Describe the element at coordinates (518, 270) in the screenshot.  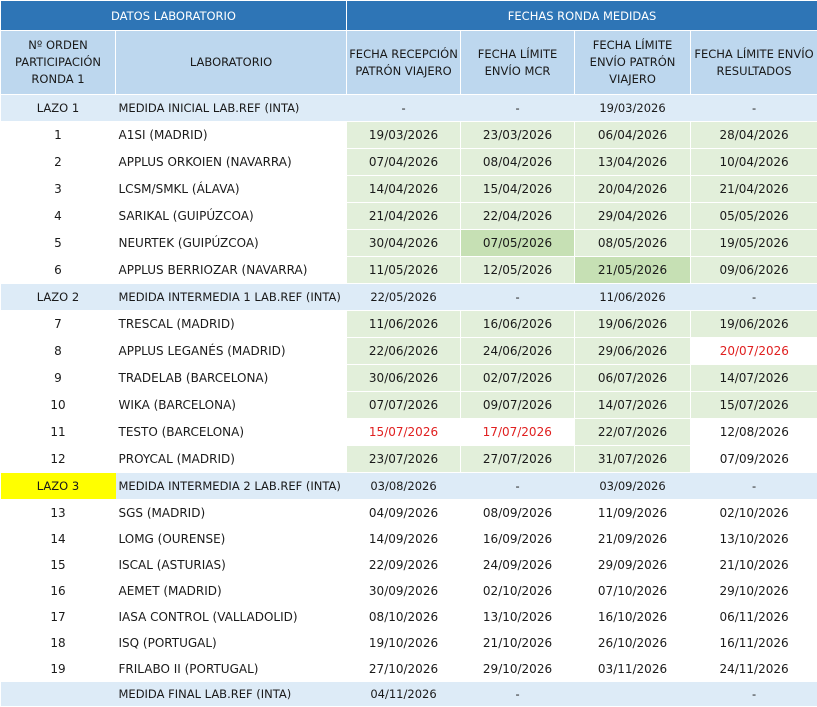
I see `row-mcr: 12/05/2026` at that location.